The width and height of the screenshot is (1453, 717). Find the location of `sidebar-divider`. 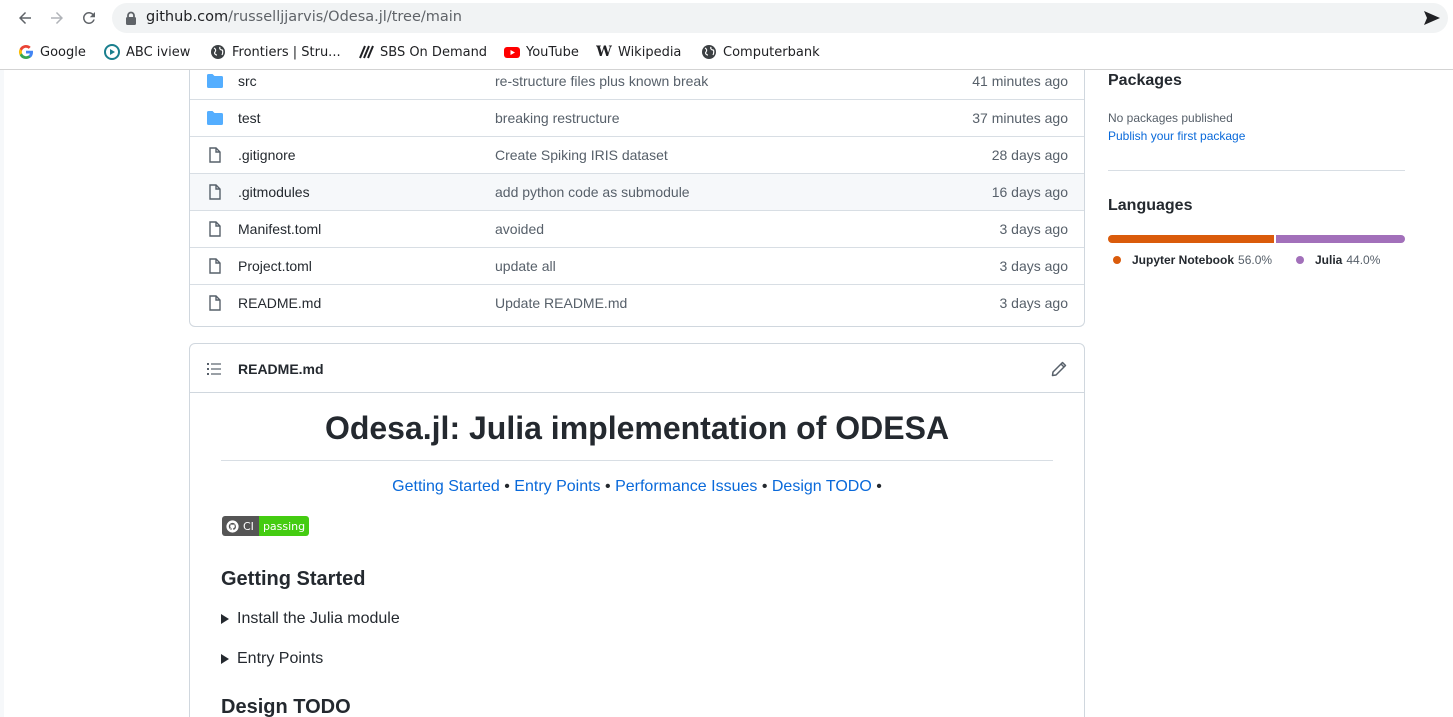

sidebar-divider is located at coordinates (1256, 170).